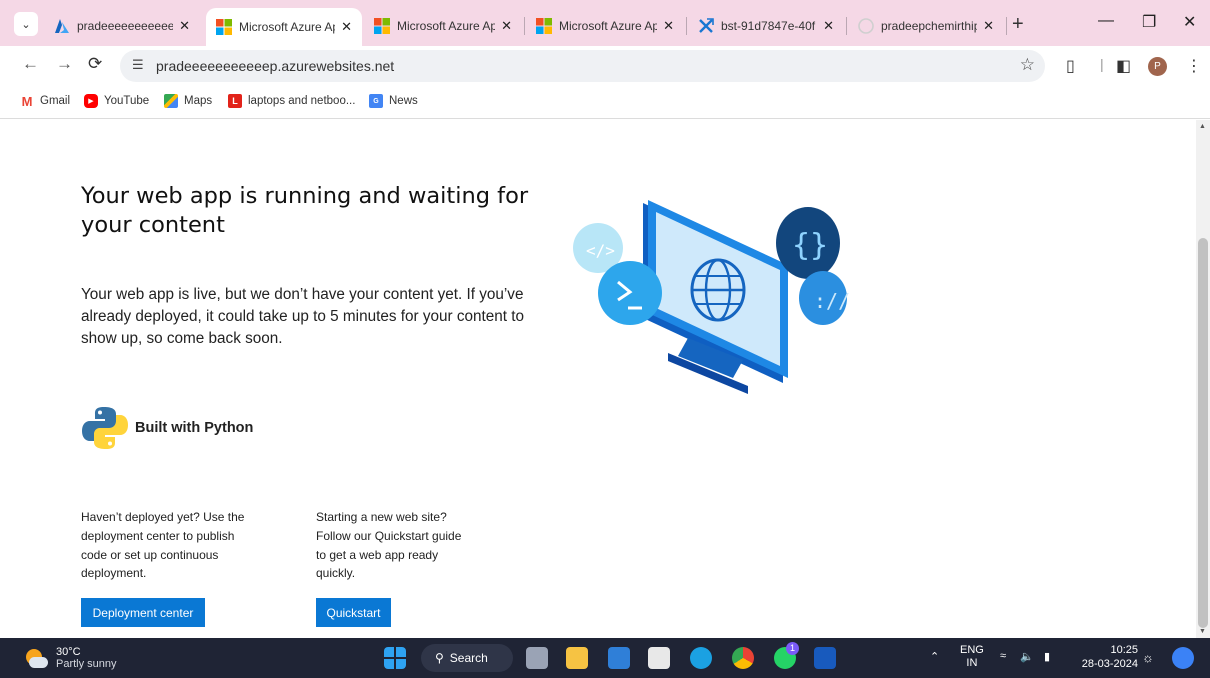 The width and height of the screenshot is (1210, 678). Describe the element at coordinates (706, 25) in the screenshot. I see `kudu-icon` at that location.